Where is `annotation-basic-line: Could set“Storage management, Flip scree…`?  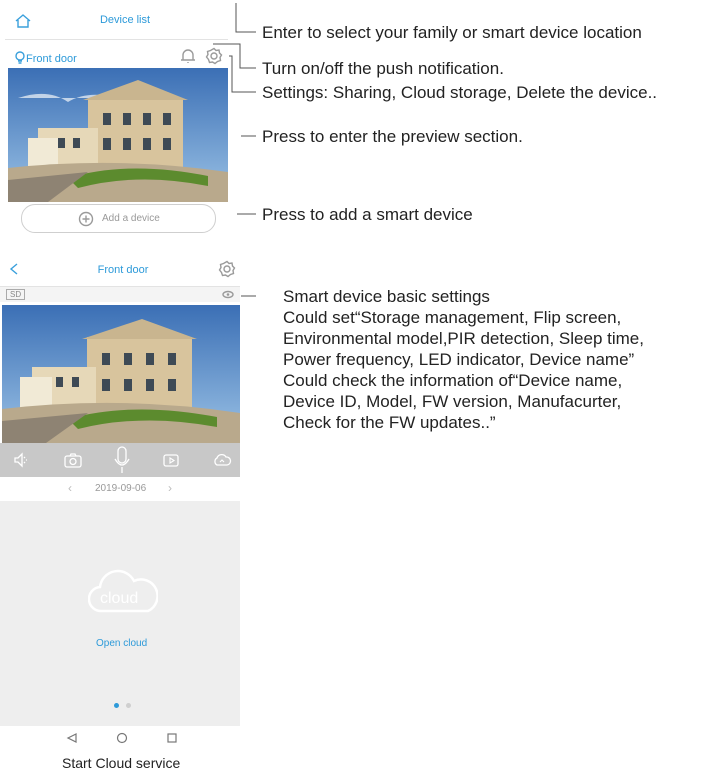 annotation-basic-line: Could set“Storage management, Flip scree… is located at coordinates (452, 317).